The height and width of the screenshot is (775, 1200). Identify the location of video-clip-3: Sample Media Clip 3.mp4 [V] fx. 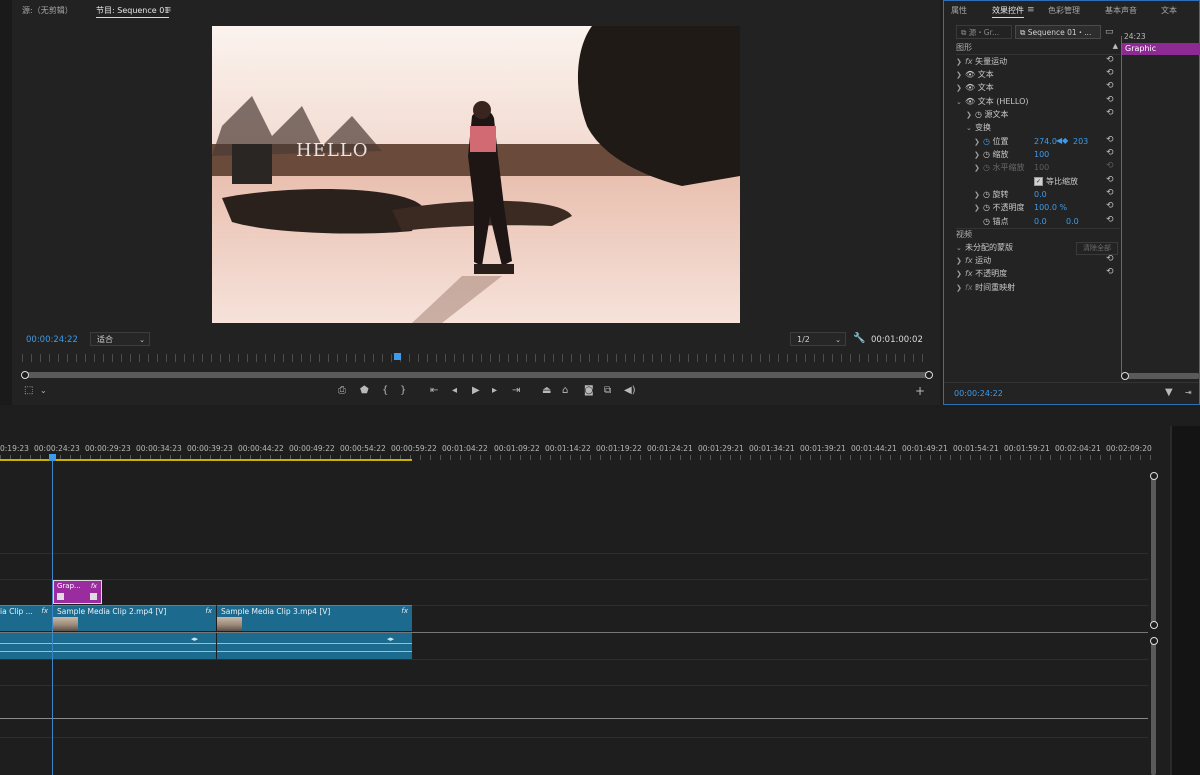
(314, 618).